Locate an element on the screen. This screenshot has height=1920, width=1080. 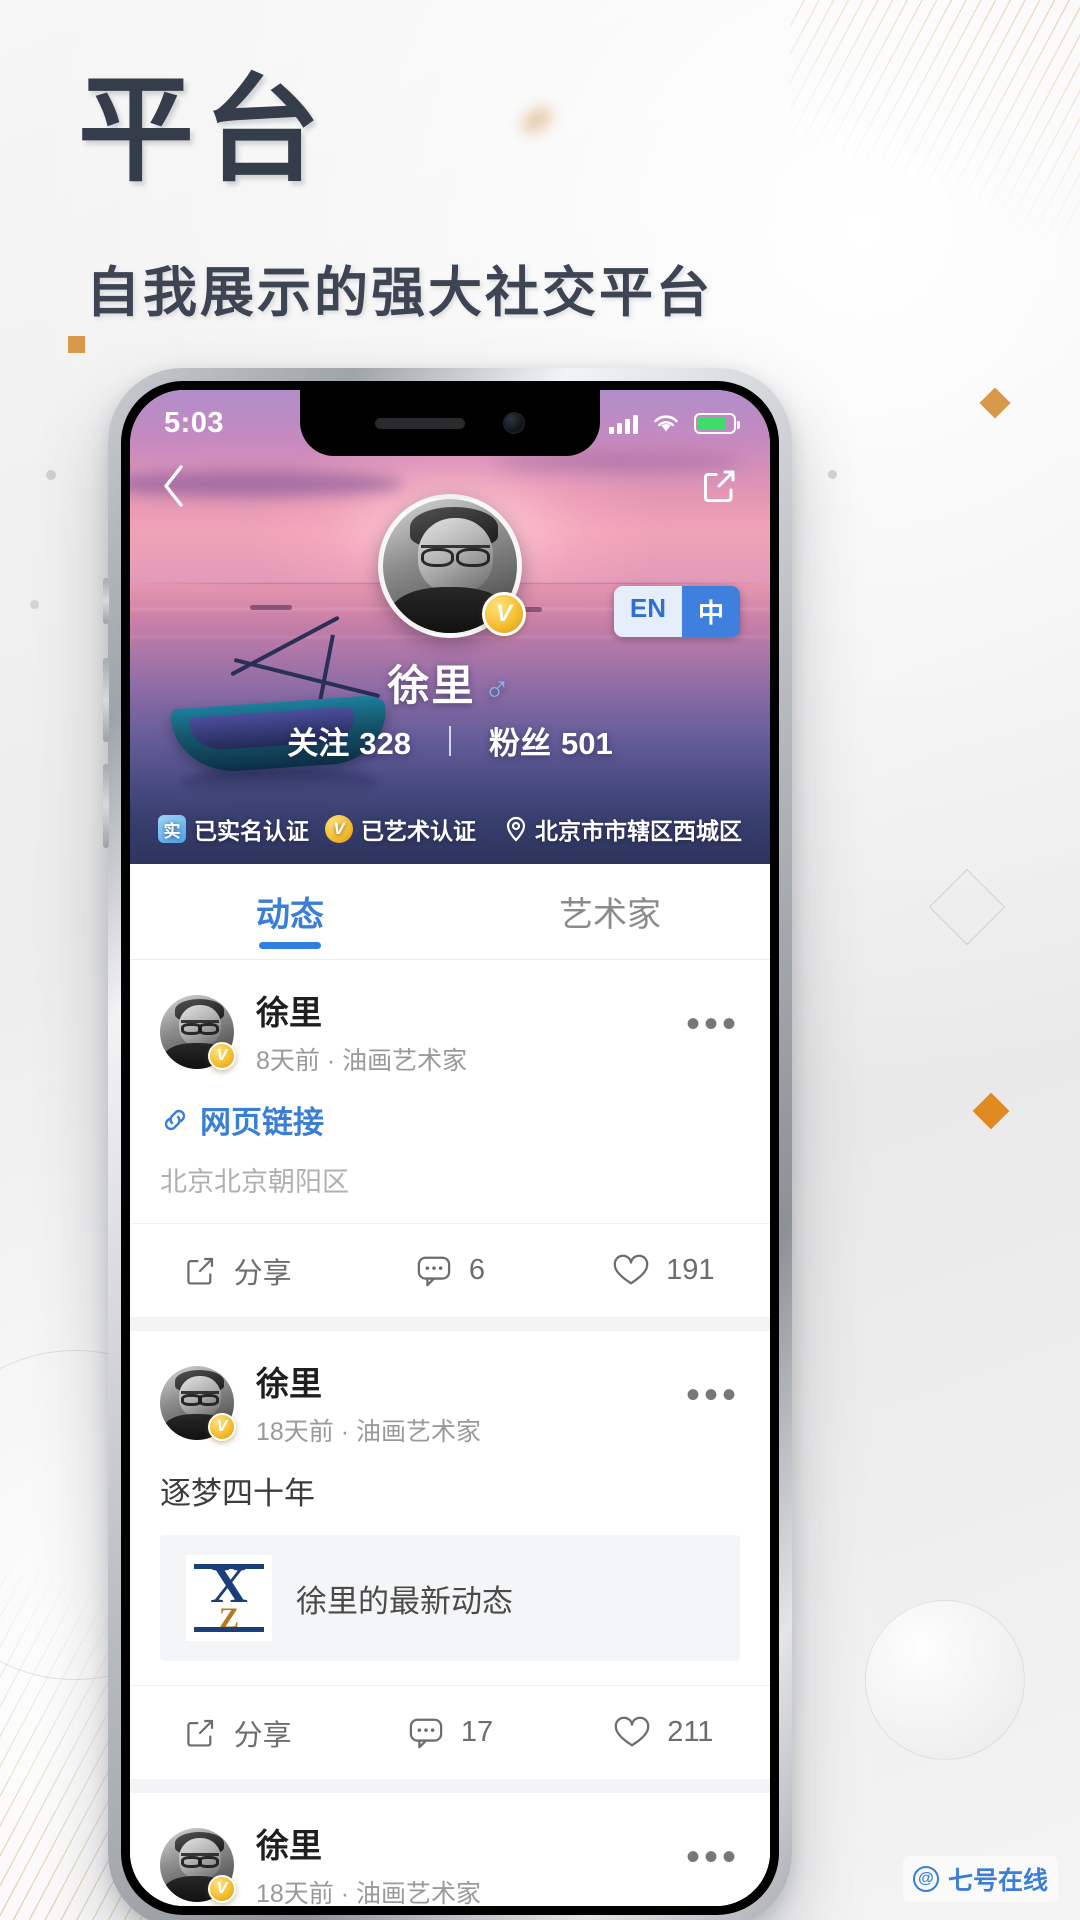
profile-stats: 关注 328 粉丝 501 is located at coordinates (450, 740).